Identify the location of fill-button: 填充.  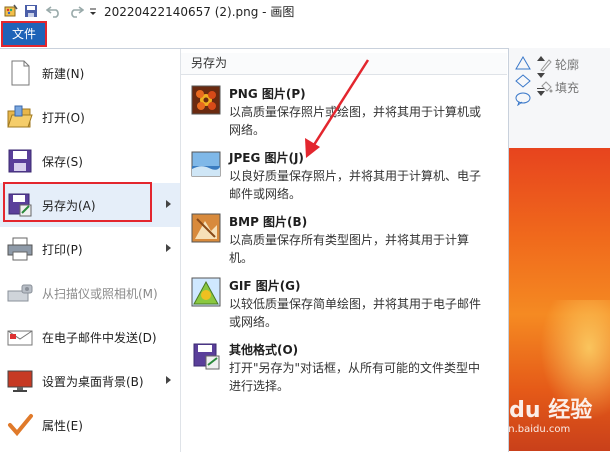
(567, 87).